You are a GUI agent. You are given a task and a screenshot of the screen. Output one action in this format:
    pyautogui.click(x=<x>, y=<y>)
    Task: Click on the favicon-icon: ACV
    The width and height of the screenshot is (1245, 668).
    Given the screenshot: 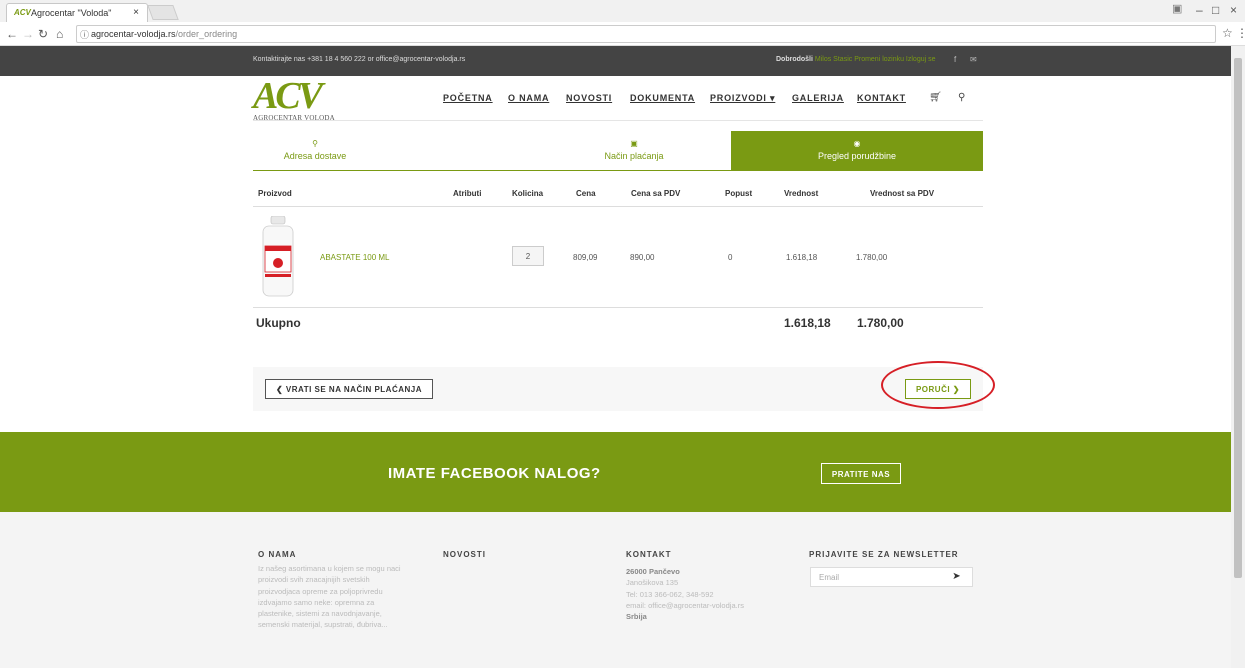 What is the action you would take?
    pyautogui.click(x=22, y=12)
    